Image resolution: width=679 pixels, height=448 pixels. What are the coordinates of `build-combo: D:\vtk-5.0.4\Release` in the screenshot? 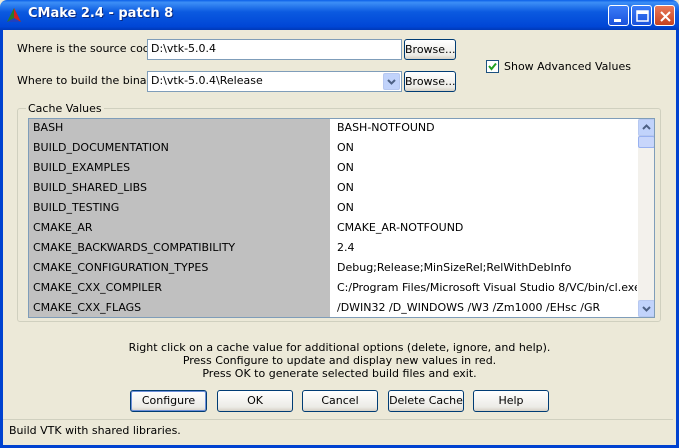 It's located at (274, 81).